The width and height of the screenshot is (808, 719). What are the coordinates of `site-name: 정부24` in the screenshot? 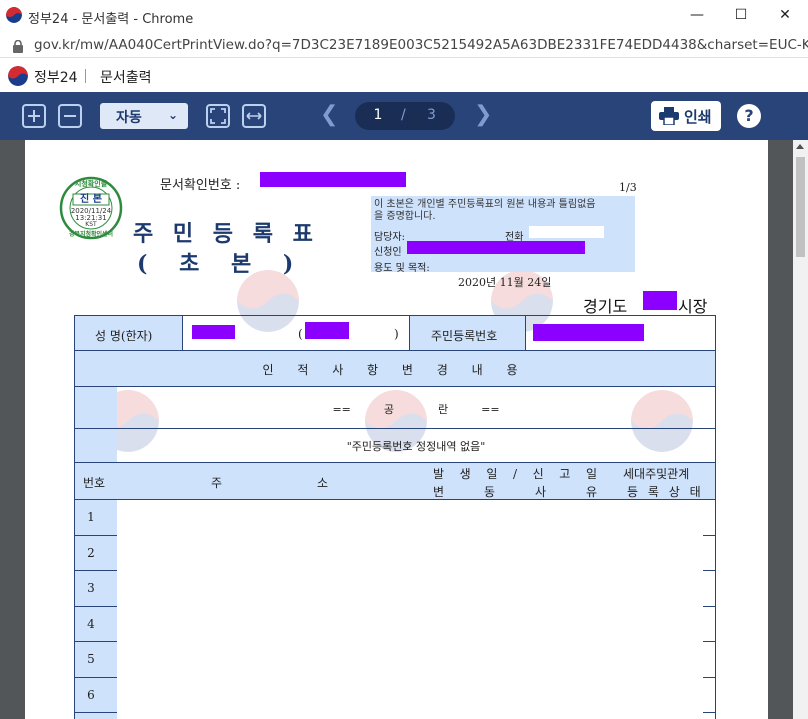 It's located at (56, 78).